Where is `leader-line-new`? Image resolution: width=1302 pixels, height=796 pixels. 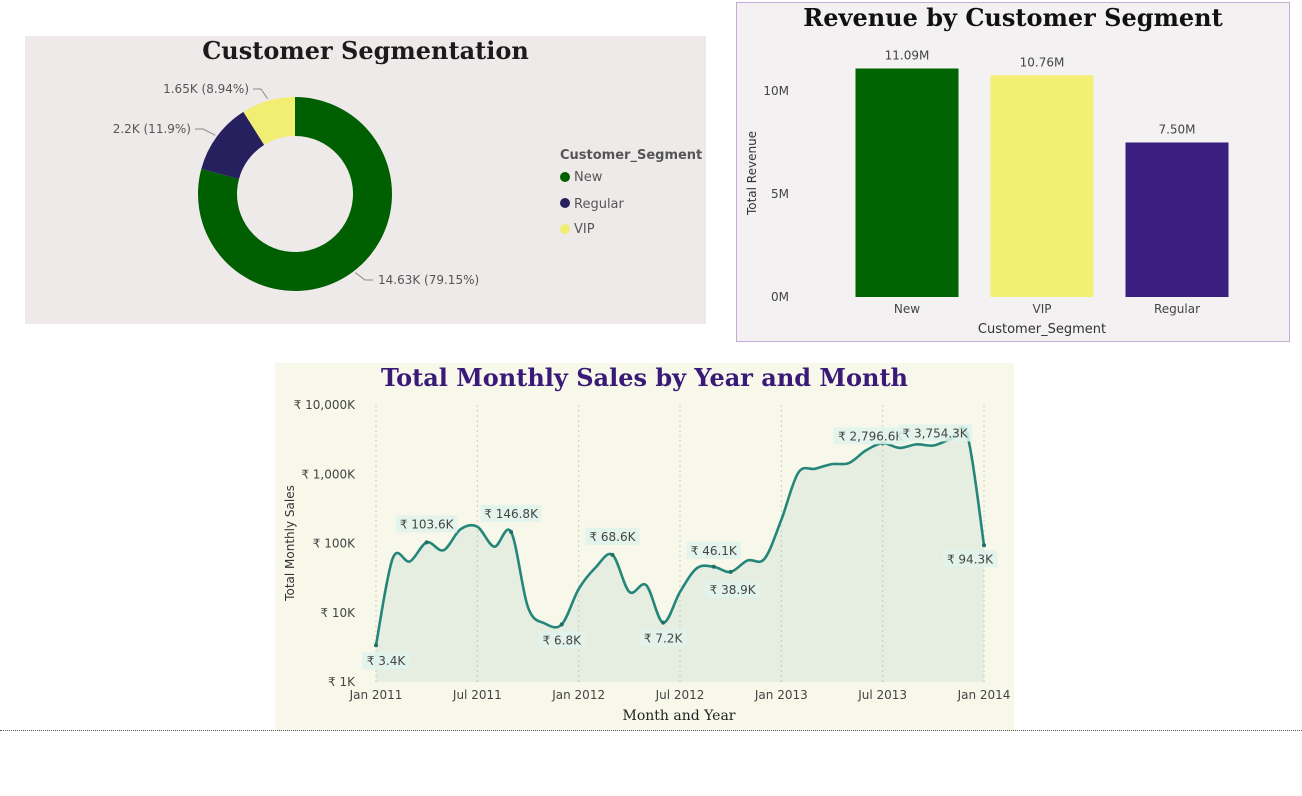 leader-line-new is located at coordinates (363, 276).